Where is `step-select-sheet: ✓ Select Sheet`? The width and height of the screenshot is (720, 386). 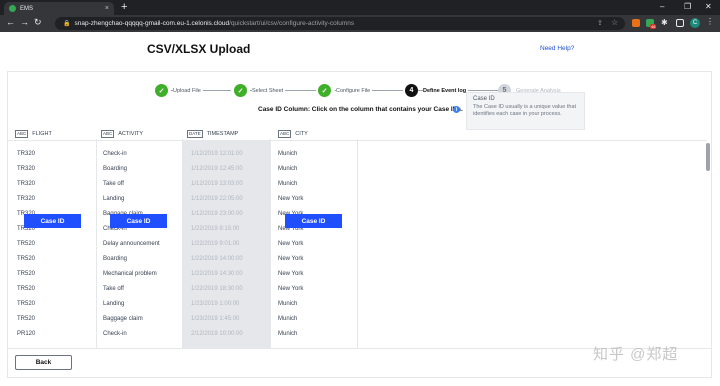 step-select-sheet: ✓ Select Sheet is located at coordinates (260, 90).